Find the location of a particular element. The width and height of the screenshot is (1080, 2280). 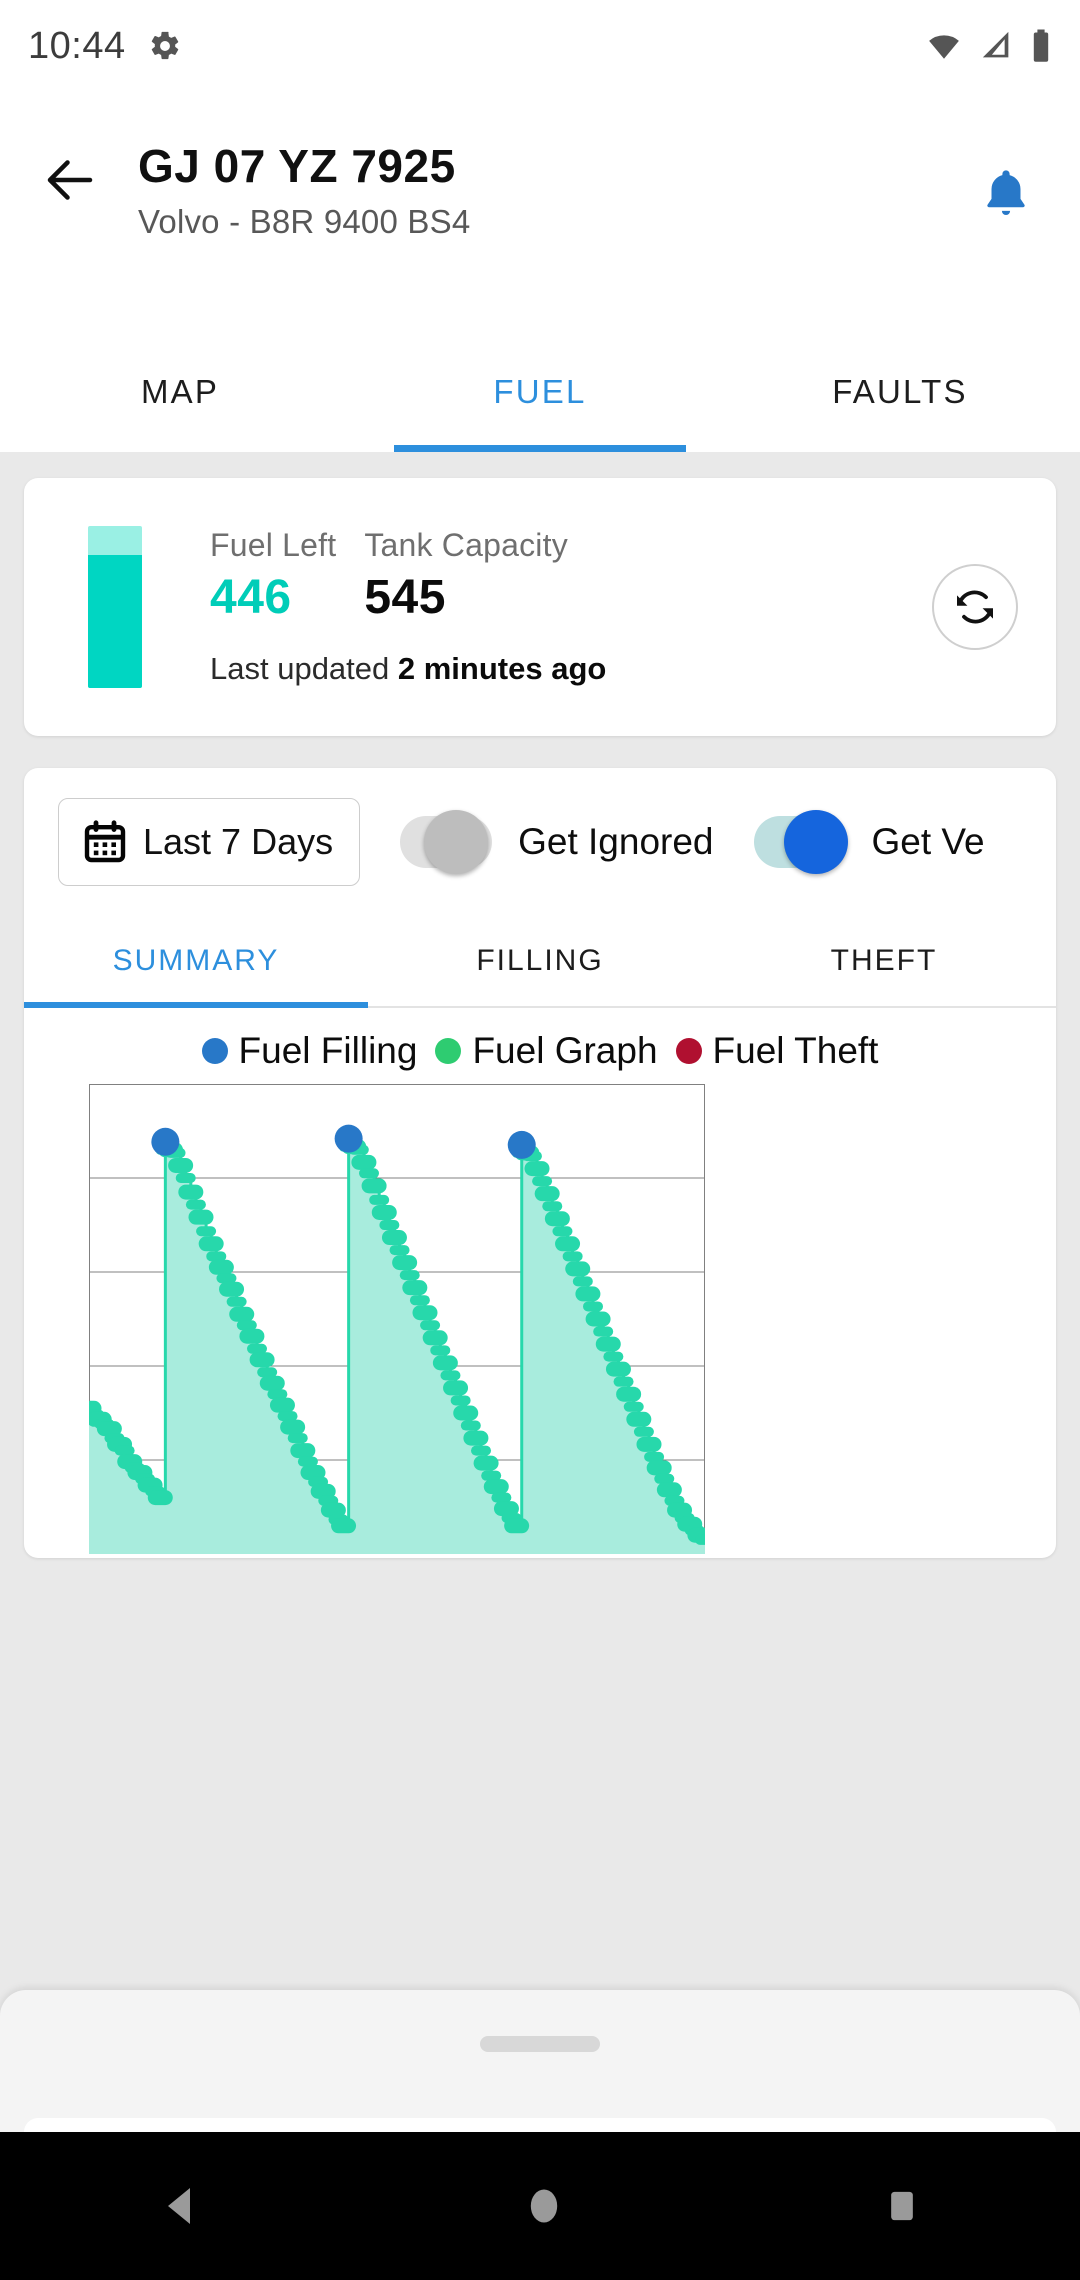

tank-capacity-value: 545 is located at coordinates (405, 597).